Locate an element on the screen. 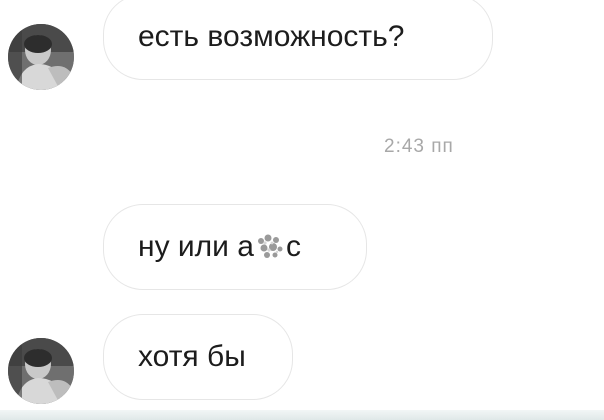 This screenshot has width=604, height=420. message-bubble: ну или а с is located at coordinates (235, 247).